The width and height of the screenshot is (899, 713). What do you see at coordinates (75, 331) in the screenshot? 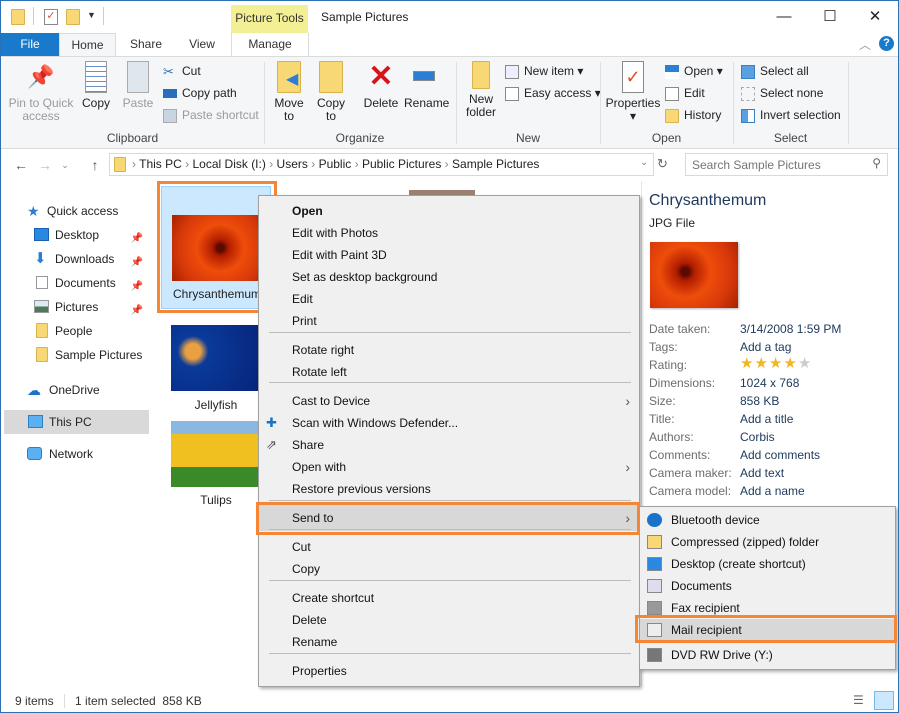
I see `sidebar-item-people: People` at bounding box center [75, 331].